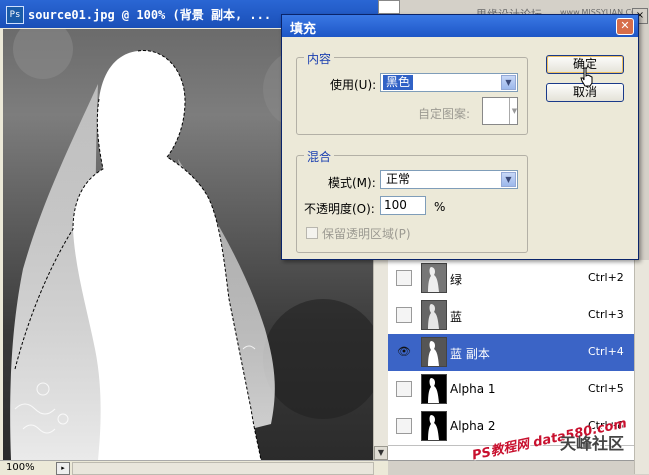 Image resolution: width=649 pixels, height=475 pixels. I want to click on preserve-transparency-checkbox, so click(312, 233).